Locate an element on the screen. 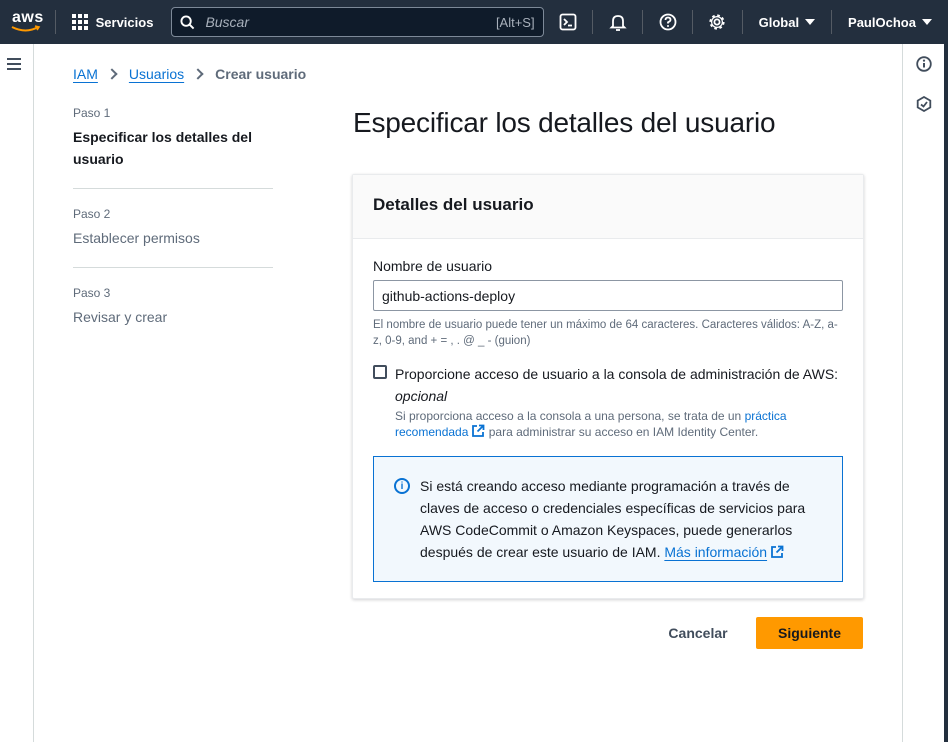 Image resolution: width=948 pixels, height=742 pixels. info-panel-icon is located at coordinates (924, 64).